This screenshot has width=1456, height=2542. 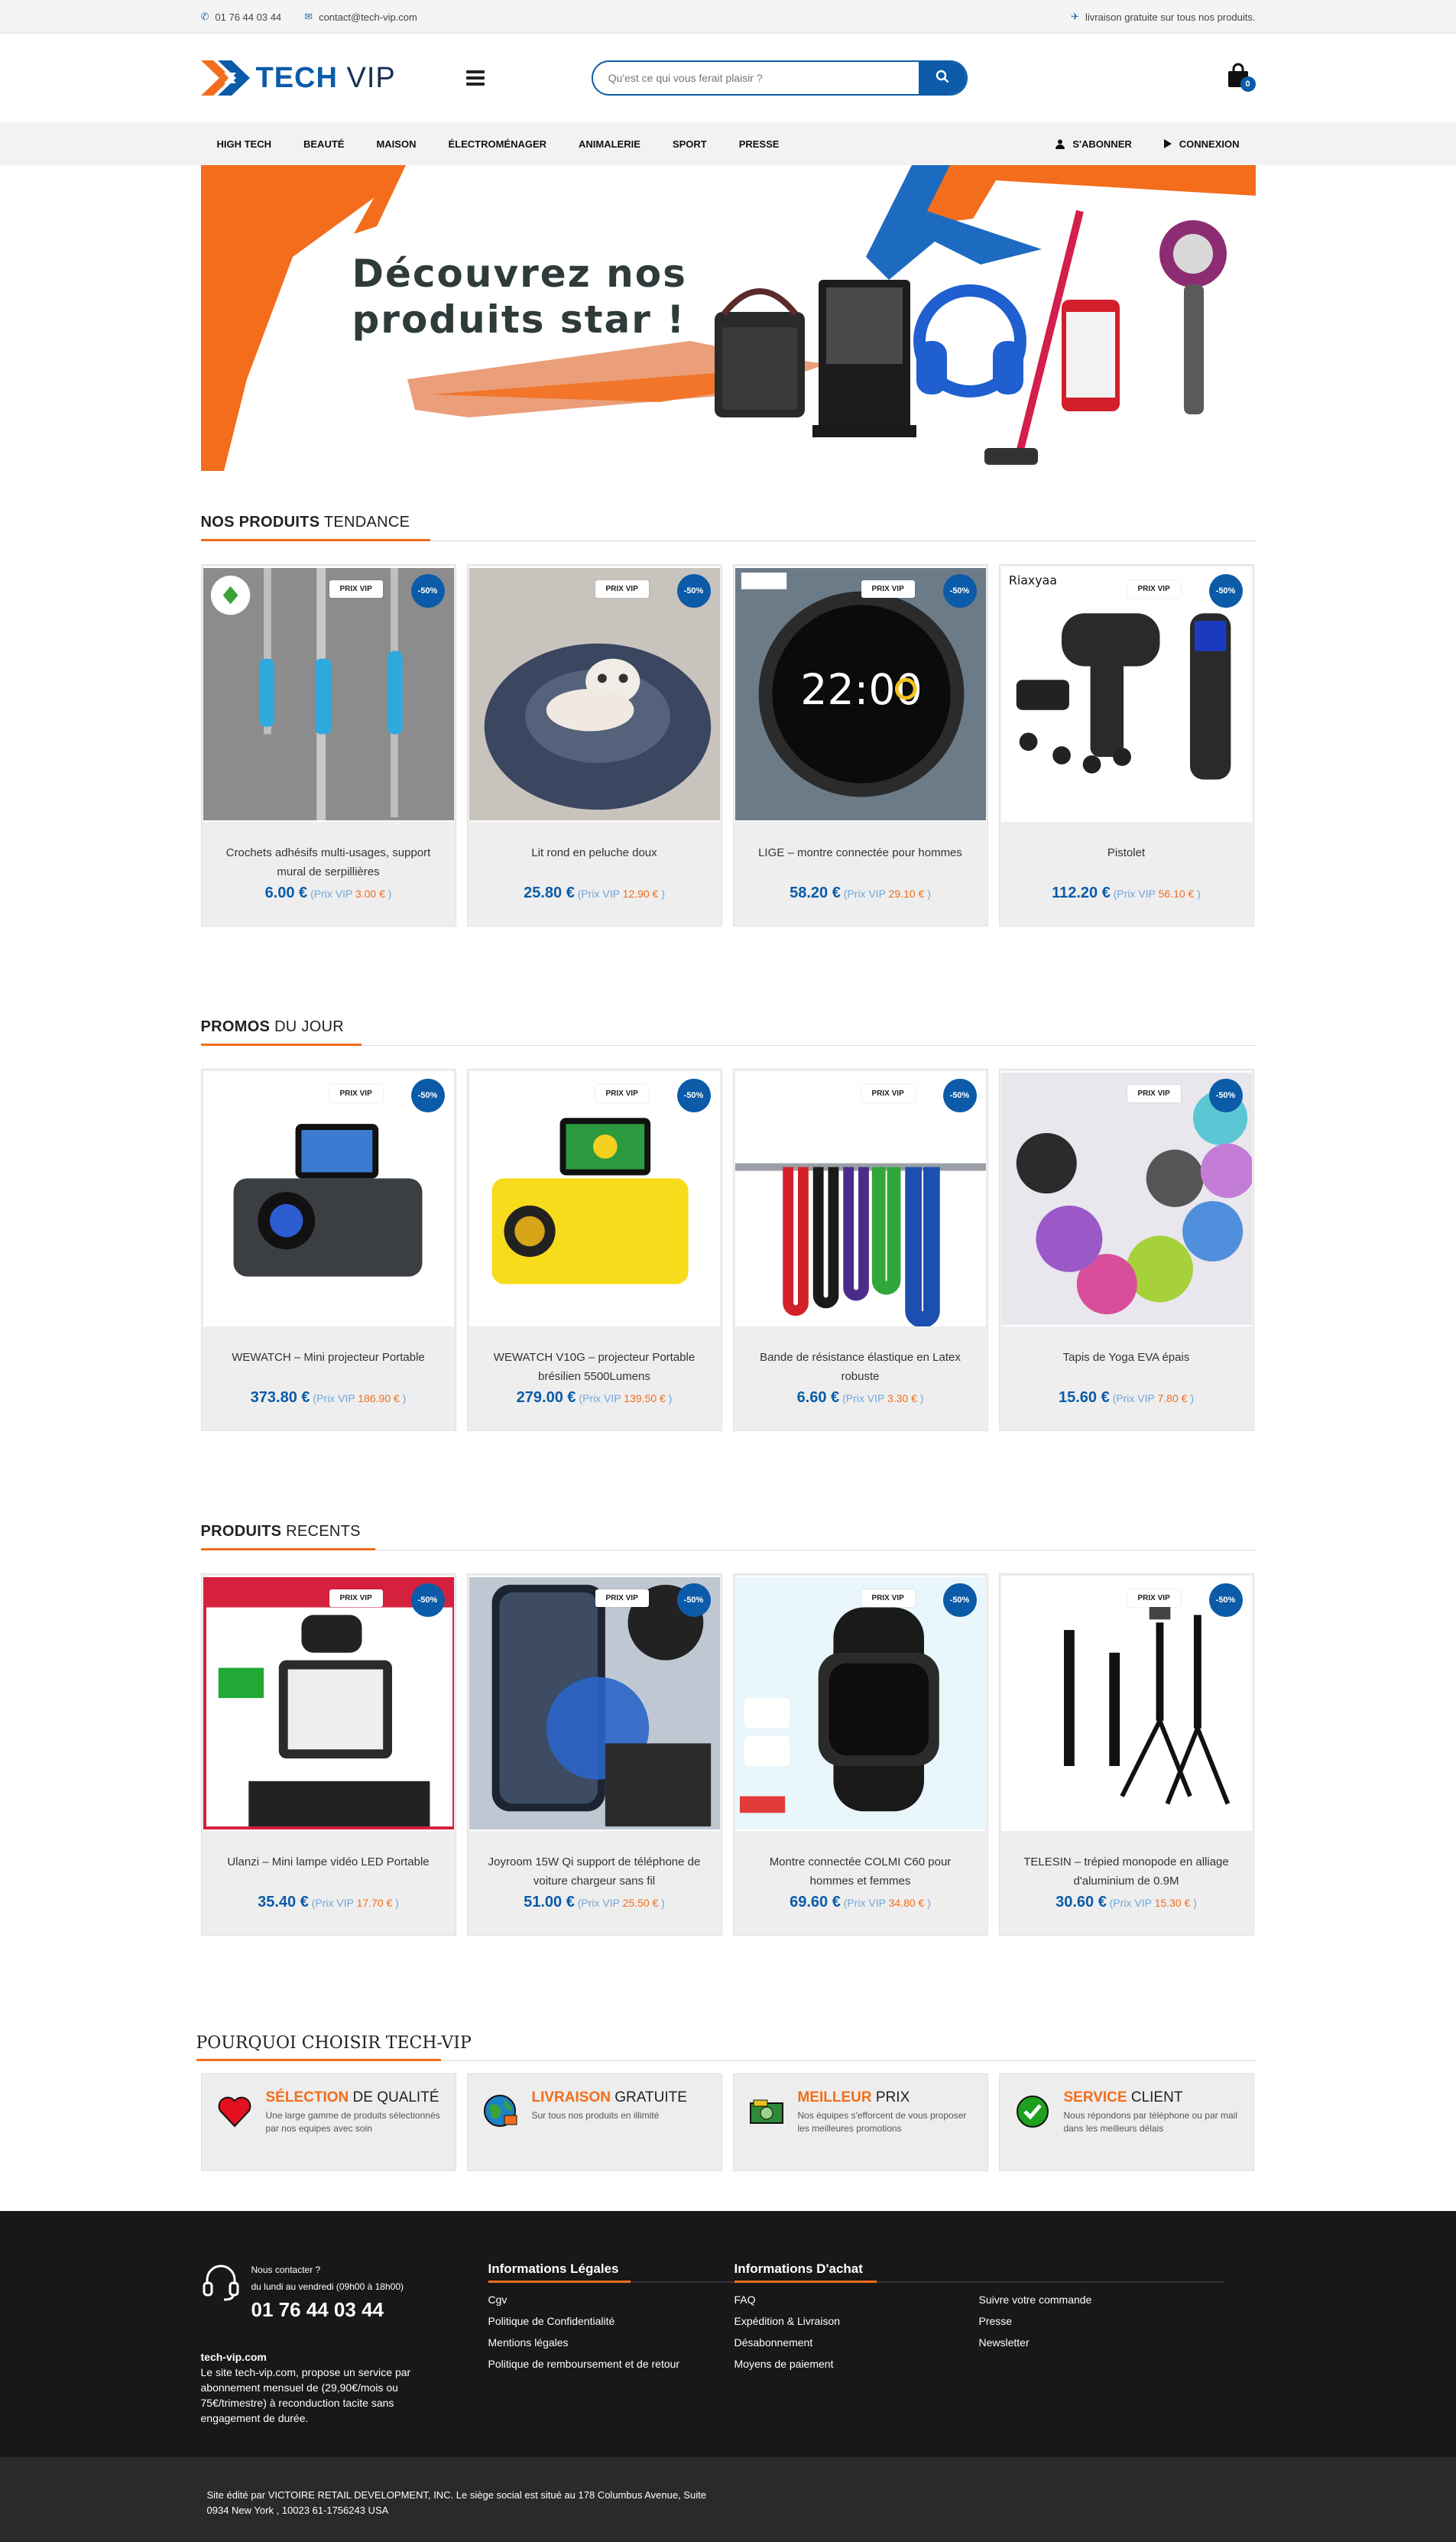 What do you see at coordinates (498, 144) in the screenshot?
I see `nav-item-electromenager: ÉLECTROMÉNAGER` at bounding box center [498, 144].